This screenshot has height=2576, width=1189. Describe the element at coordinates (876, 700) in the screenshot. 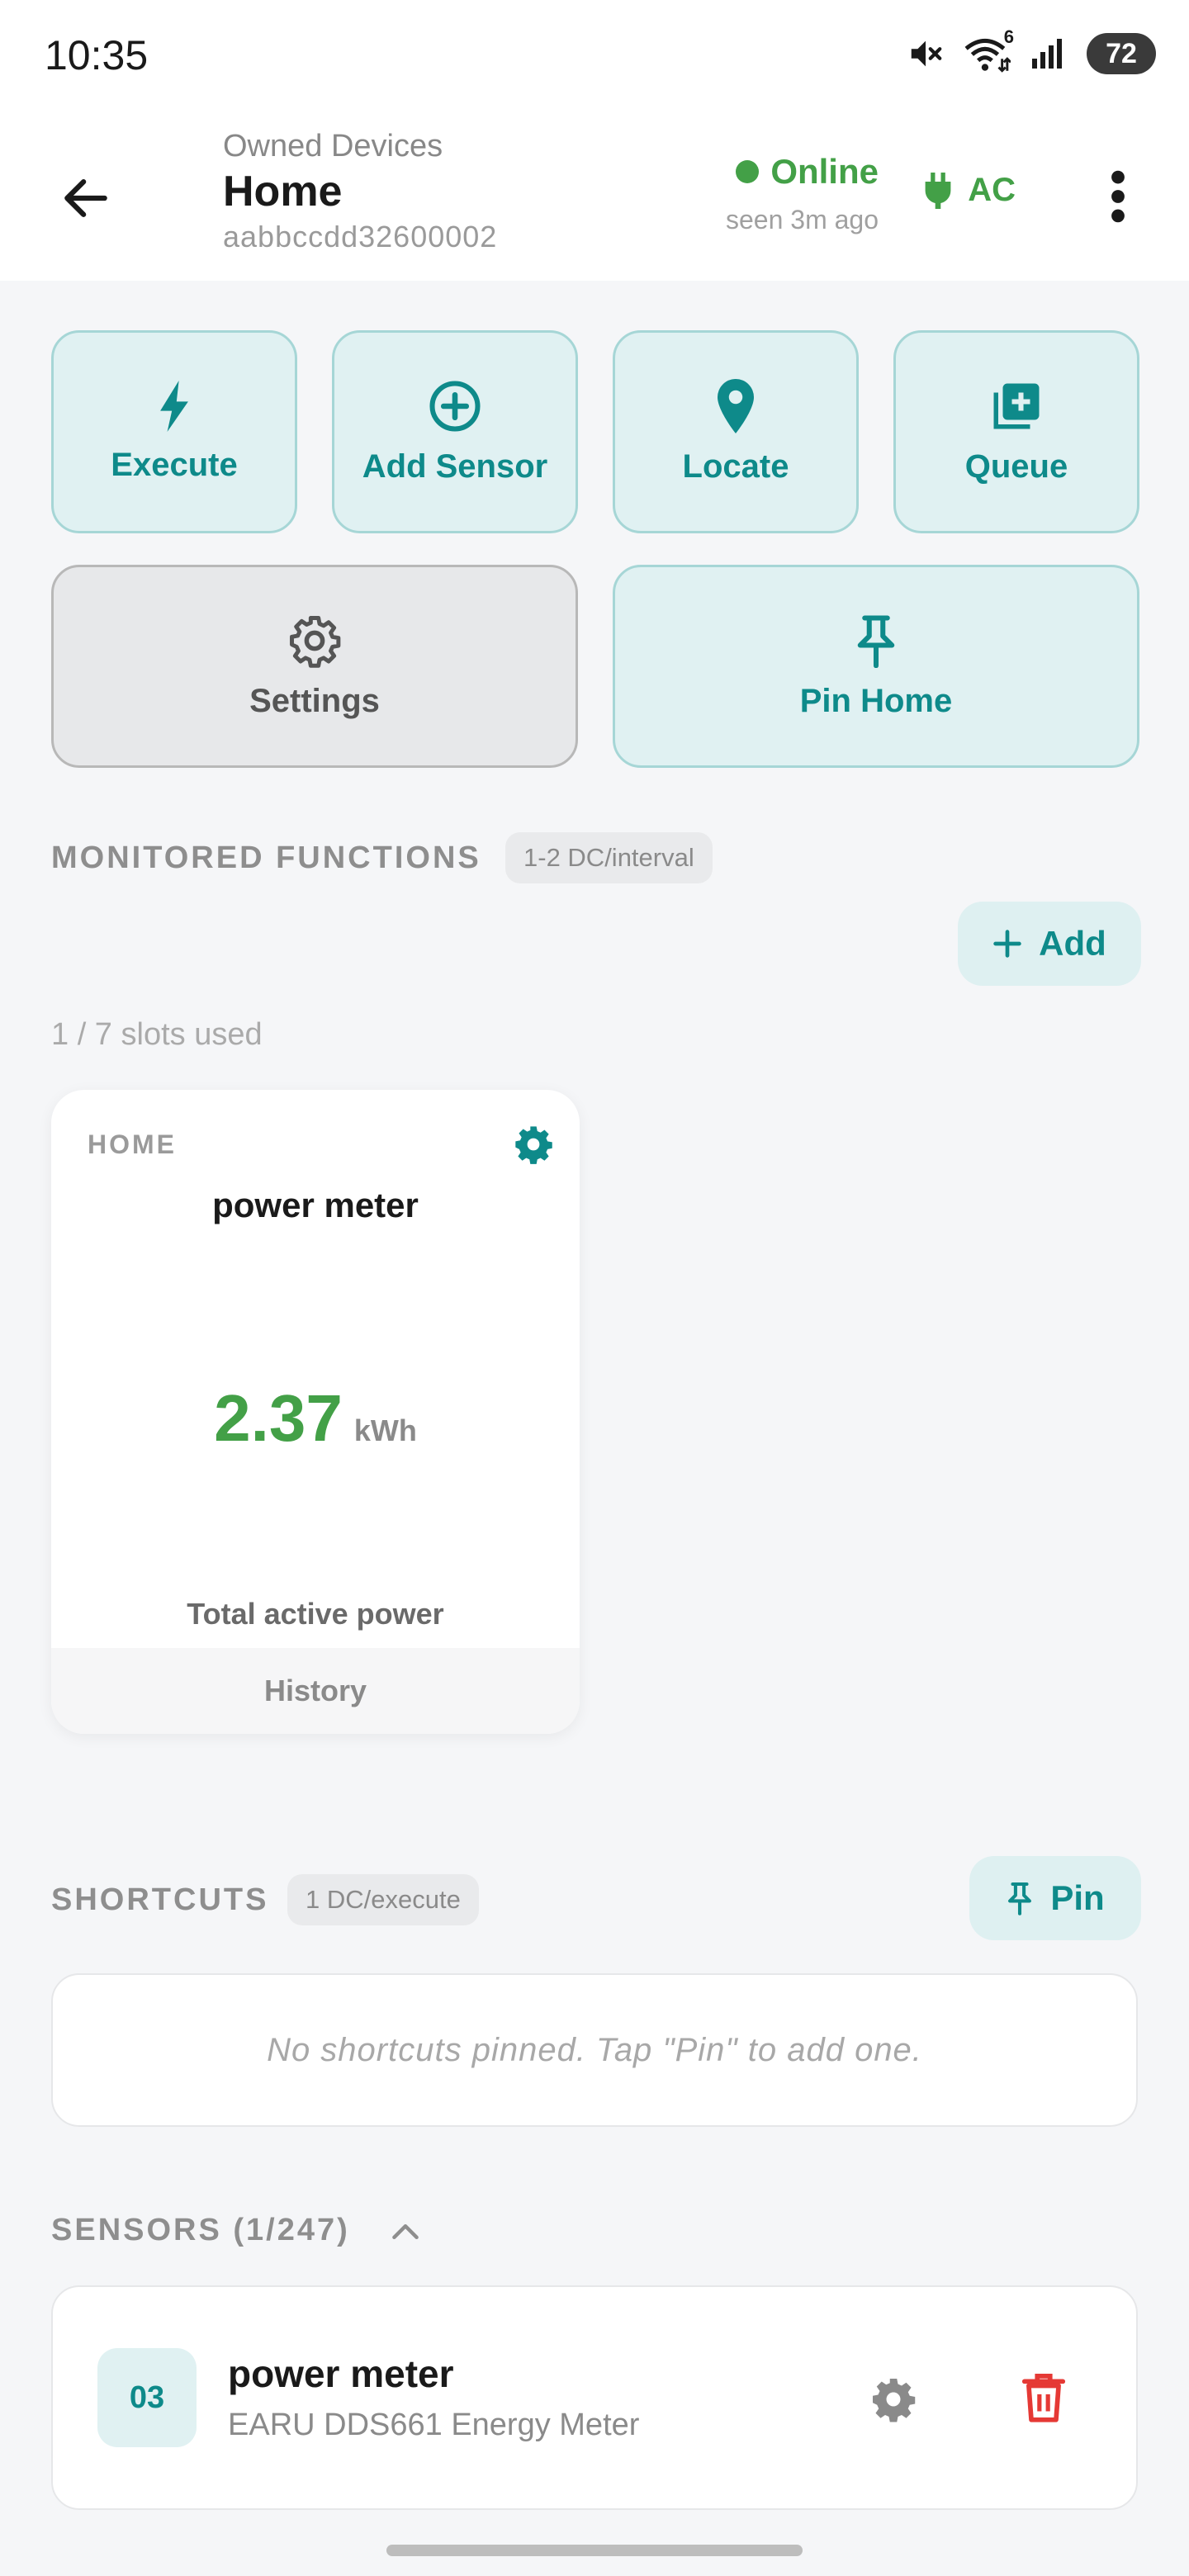

I see `pin-home-label: Pin Home` at that location.